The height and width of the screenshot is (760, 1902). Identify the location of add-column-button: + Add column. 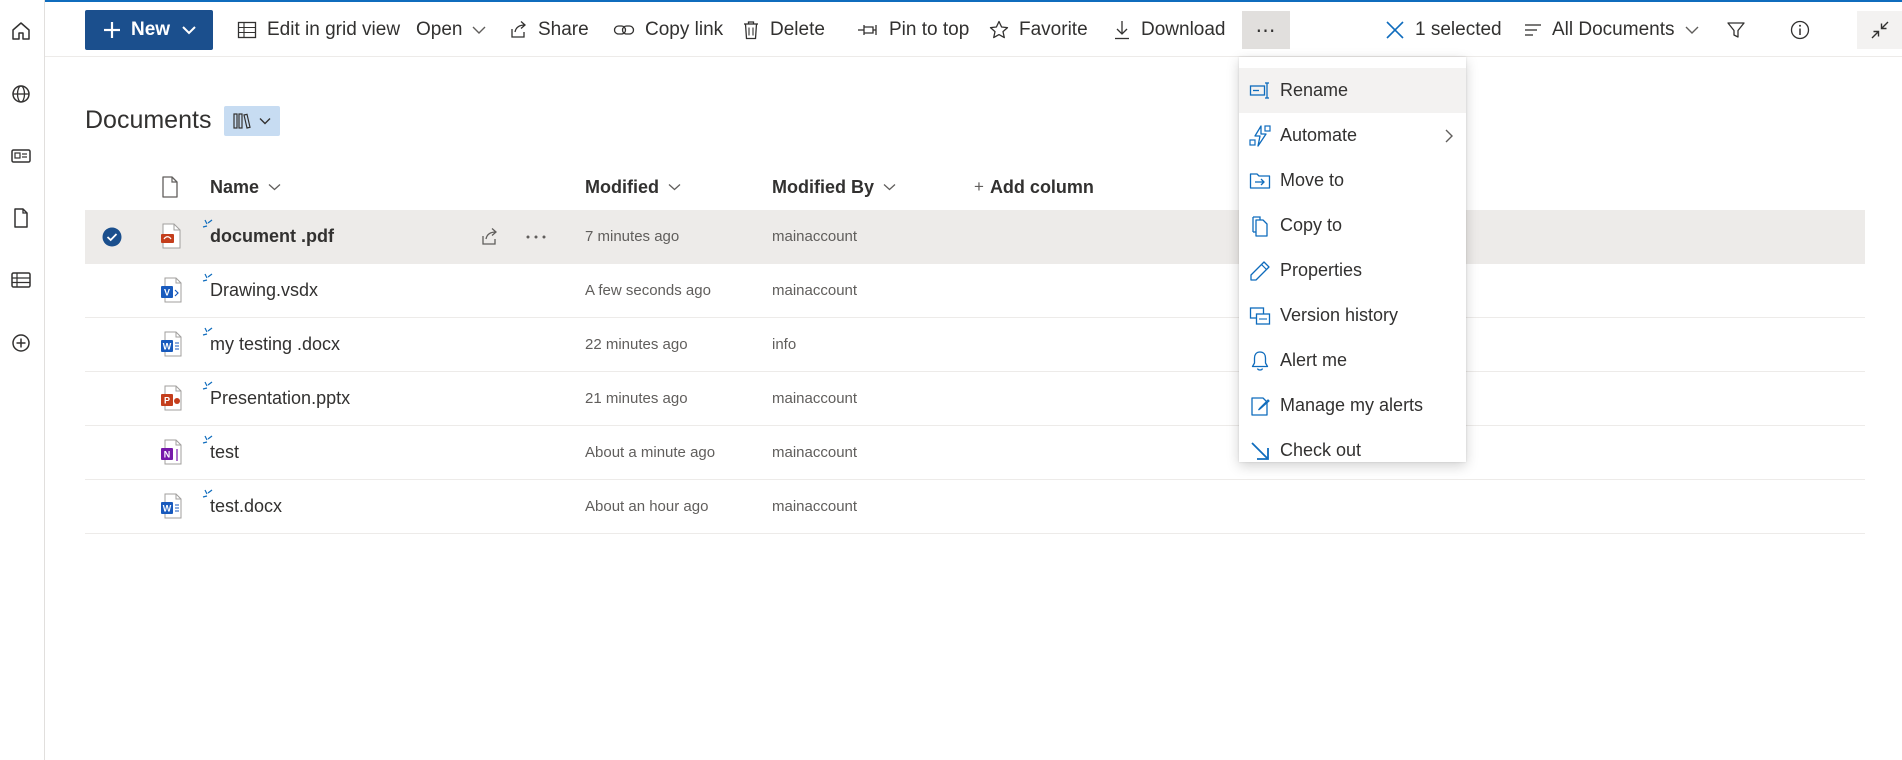
(1034, 187).